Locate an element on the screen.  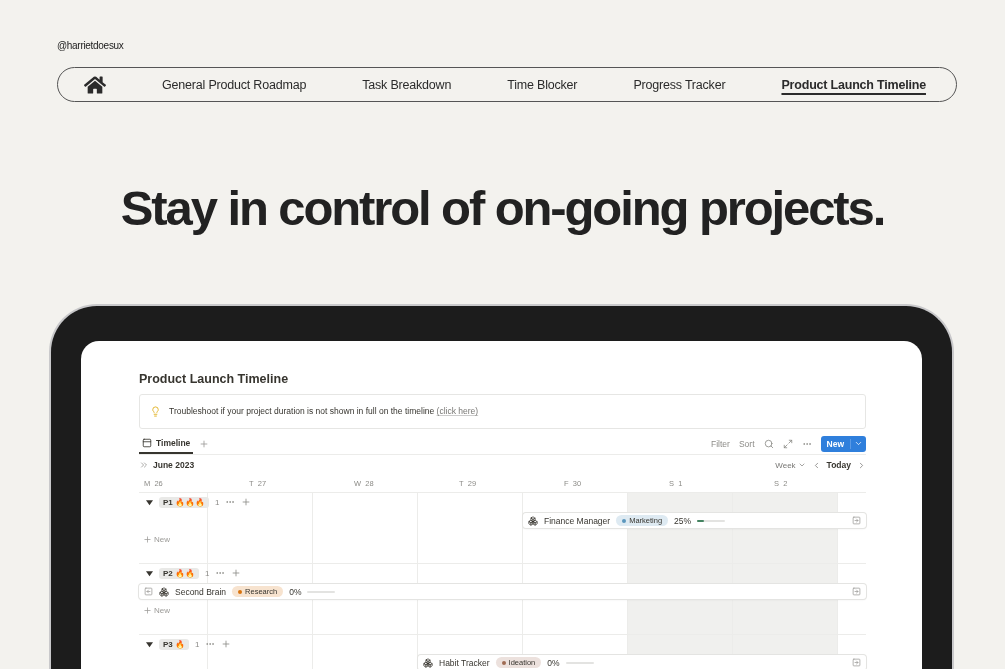
new-button: New is located at coordinates (843, 443).